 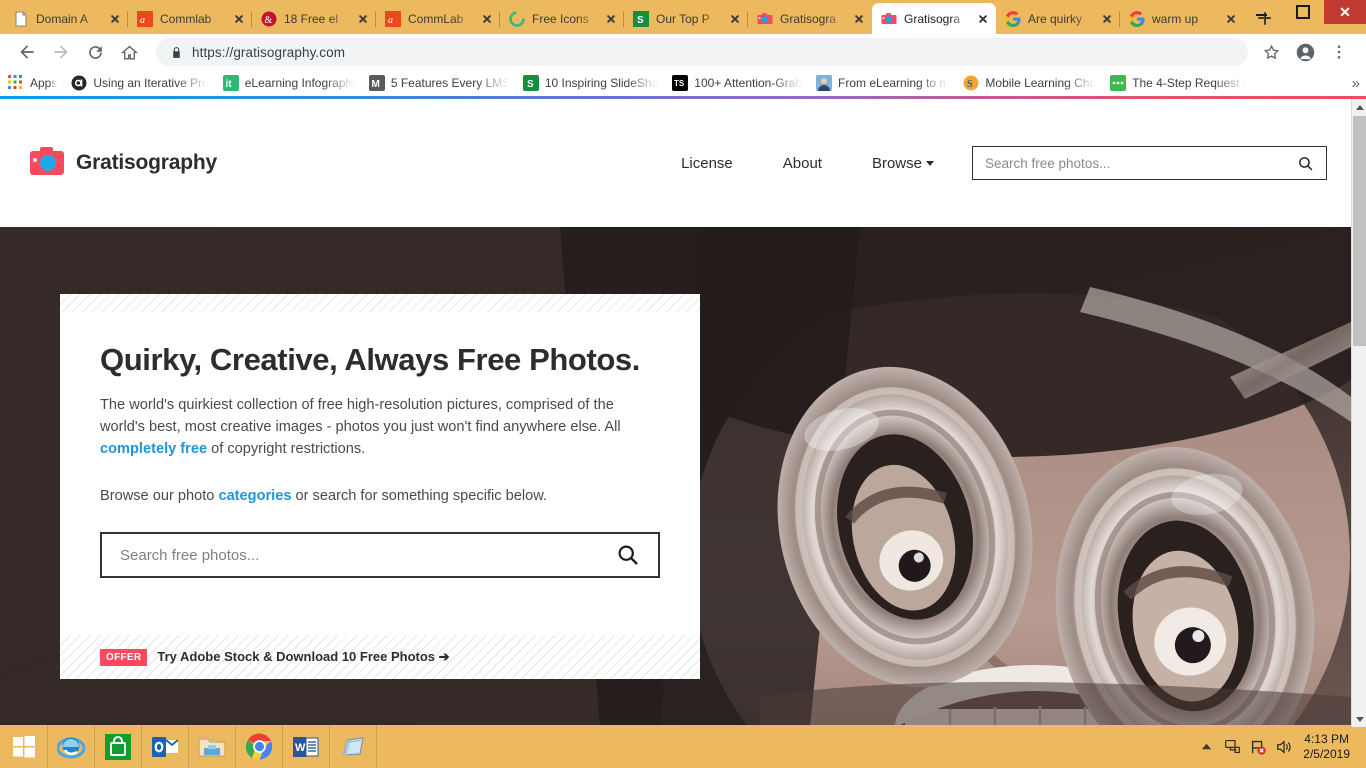 What do you see at coordinates (1345, 12) in the screenshot?
I see `close-window-button: ✕` at bounding box center [1345, 12].